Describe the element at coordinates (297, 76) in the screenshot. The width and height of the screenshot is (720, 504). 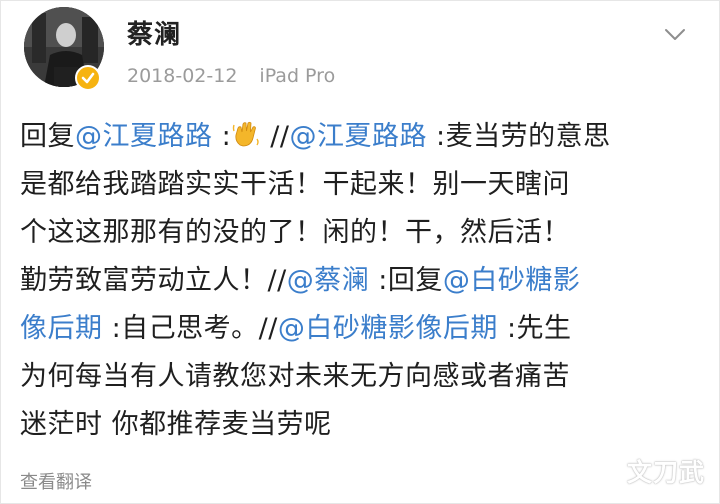
I see `post-device: iPad Pro` at that location.